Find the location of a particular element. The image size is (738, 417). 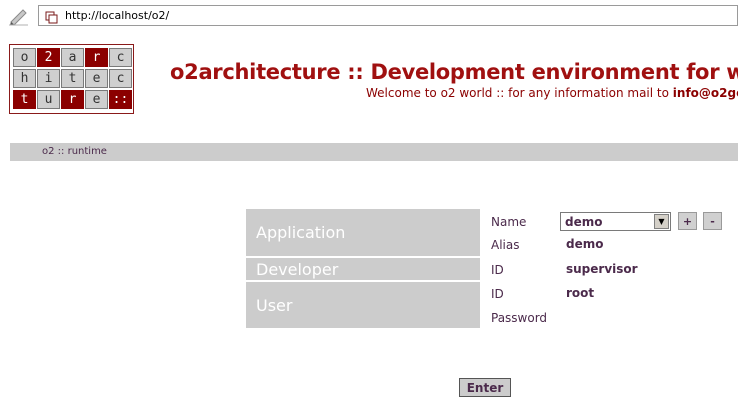

user-id-value: root is located at coordinates (580, 293).